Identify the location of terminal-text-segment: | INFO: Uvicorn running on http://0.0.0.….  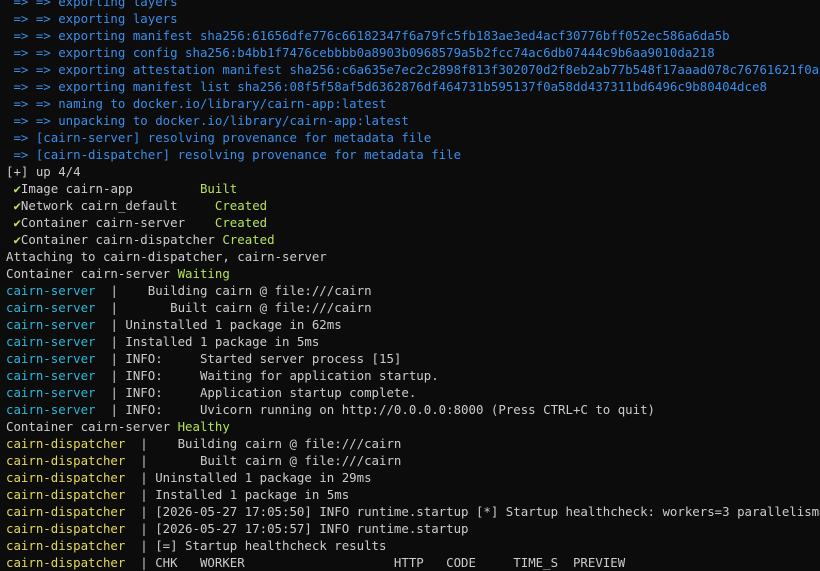
(383, 409).